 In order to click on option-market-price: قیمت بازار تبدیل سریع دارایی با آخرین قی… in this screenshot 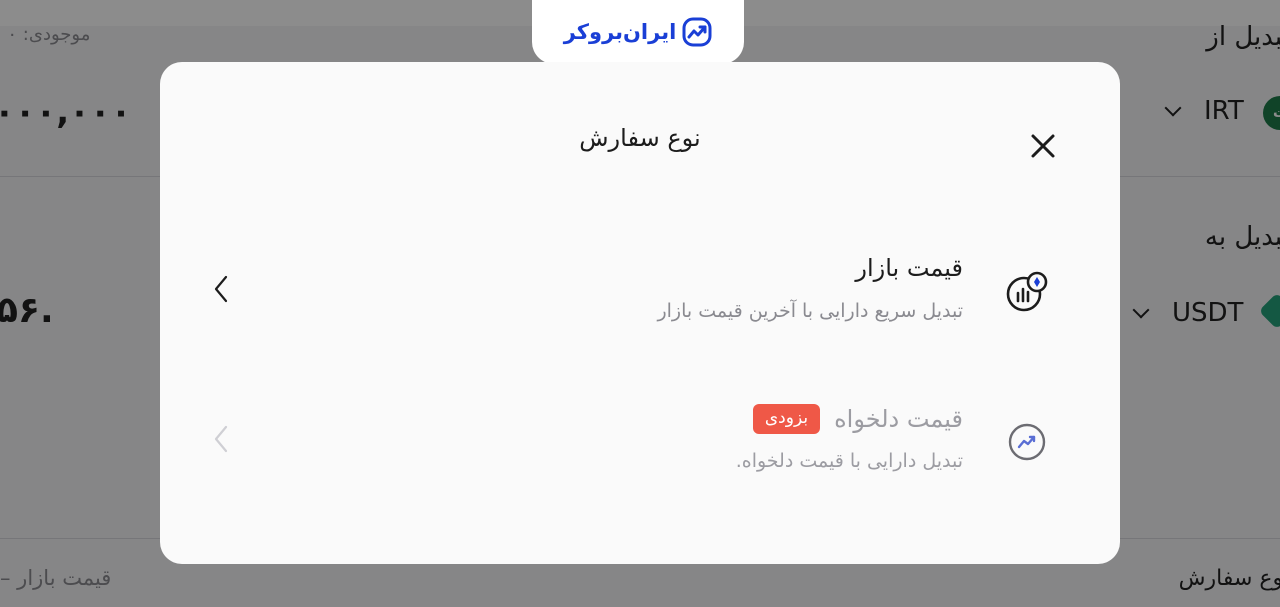, I will do `click(640, 309)`.